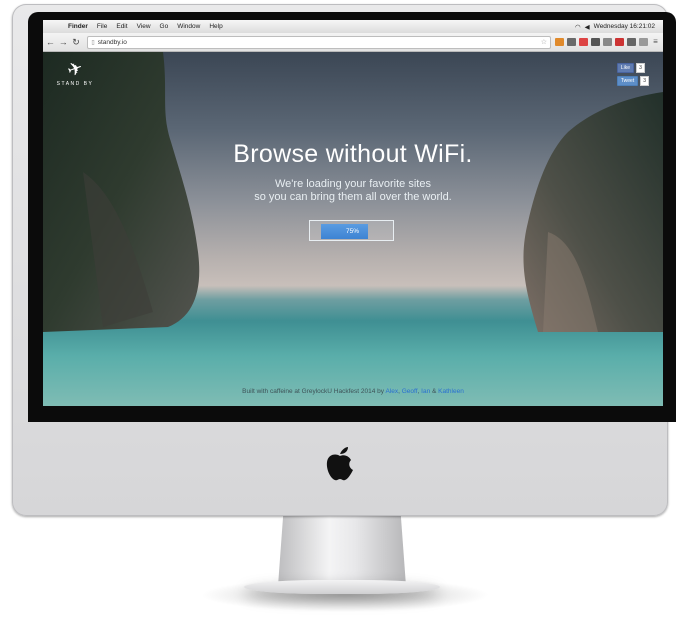  I want to click on footer-link-ian: Ian, so click(425, 391).